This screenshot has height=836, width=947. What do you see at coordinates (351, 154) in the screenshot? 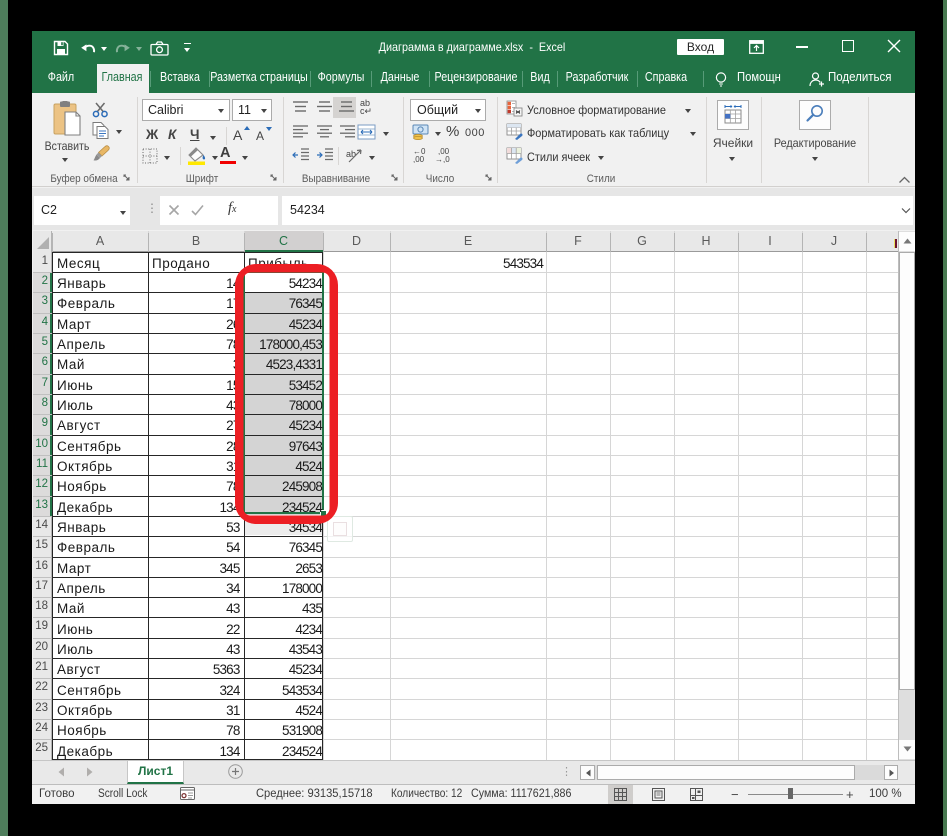
I see `svg-text: ab` at bounding box center [351, 154].